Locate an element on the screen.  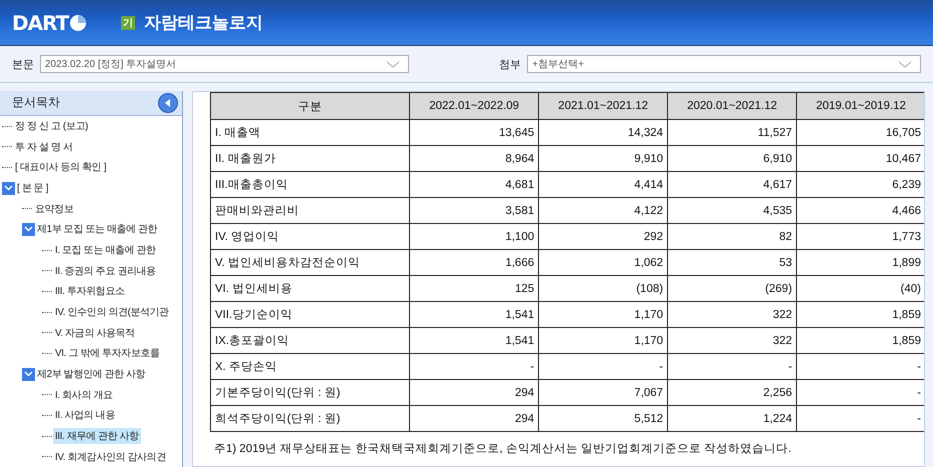
table-cell: 82 is located at coordinates (732, 237).